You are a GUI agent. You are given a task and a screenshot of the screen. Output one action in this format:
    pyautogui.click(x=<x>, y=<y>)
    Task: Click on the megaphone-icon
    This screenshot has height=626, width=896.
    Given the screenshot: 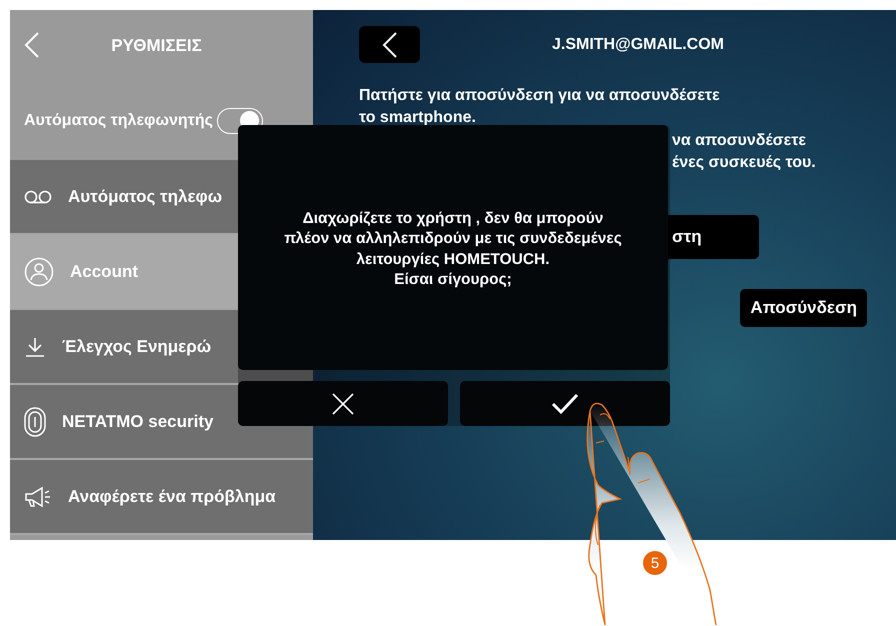 What is the action you would take?
    pyautogui.click(x=38, y=497)
    